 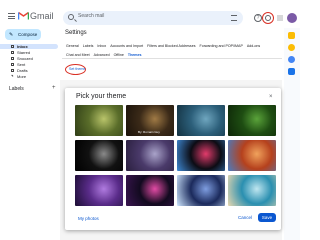 I want to click on settings-tabs-row-2: Chat and Meet Advanced Offline Themes, so click(x=105, y=55).